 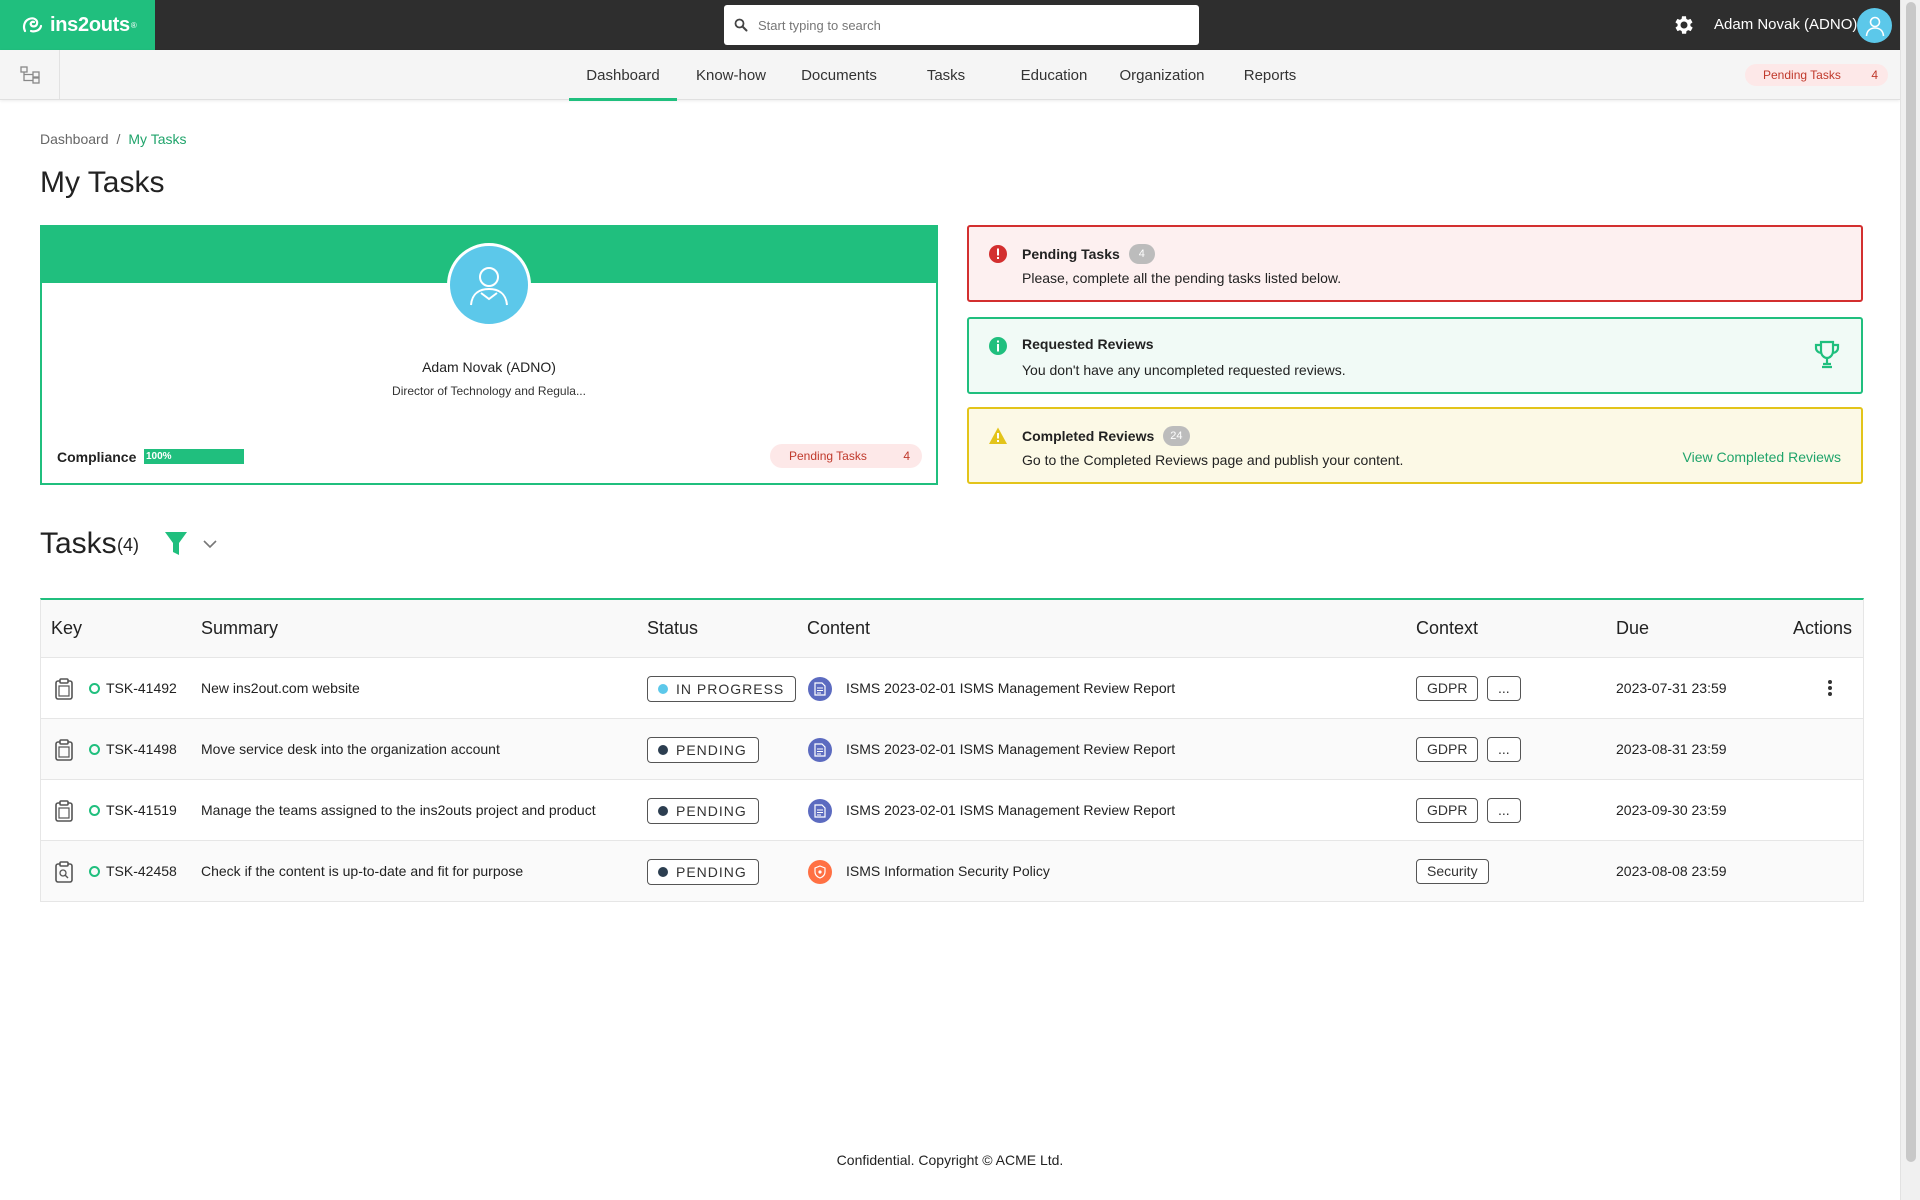 What do you see at coordinates (1671, 749) in the screenshot?
I see `task-due: 2023-08-31 23:59` at bounding box center [1671, 749].